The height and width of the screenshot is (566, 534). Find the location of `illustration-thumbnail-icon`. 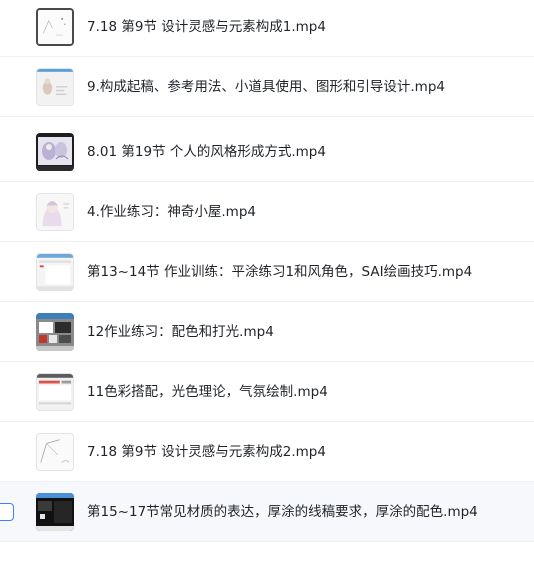

illustration-thumbnail-icon is located at coordinates (55, 152).